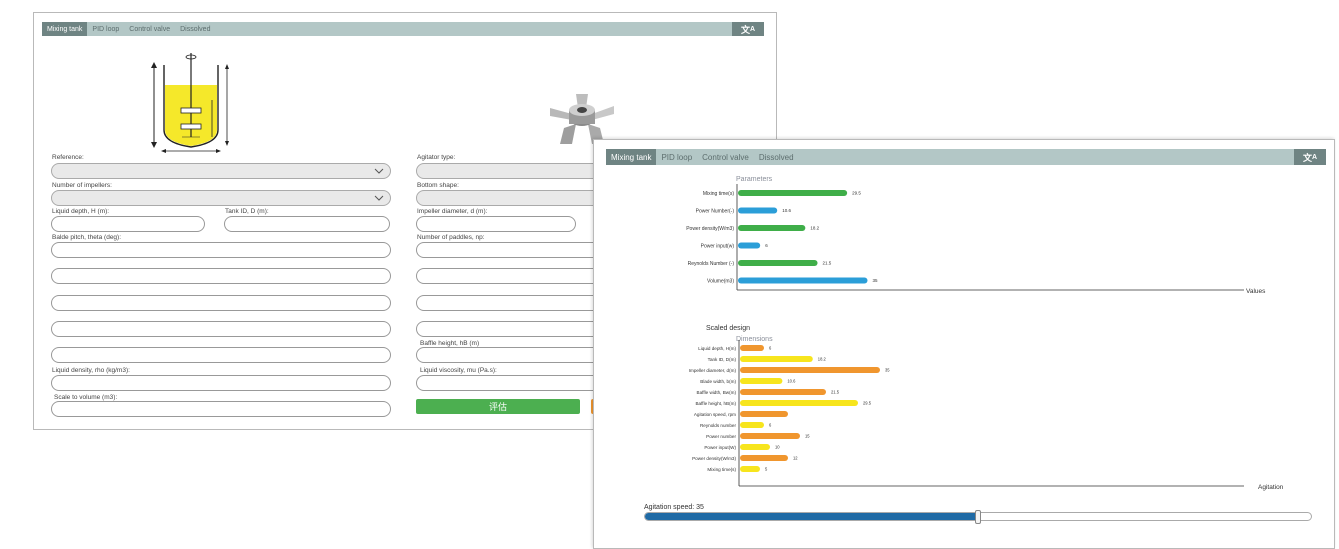 The height and width of the screenshot is (549, 1339). I want to click on category-label: Reynolds Number (-), so click(711, 264).